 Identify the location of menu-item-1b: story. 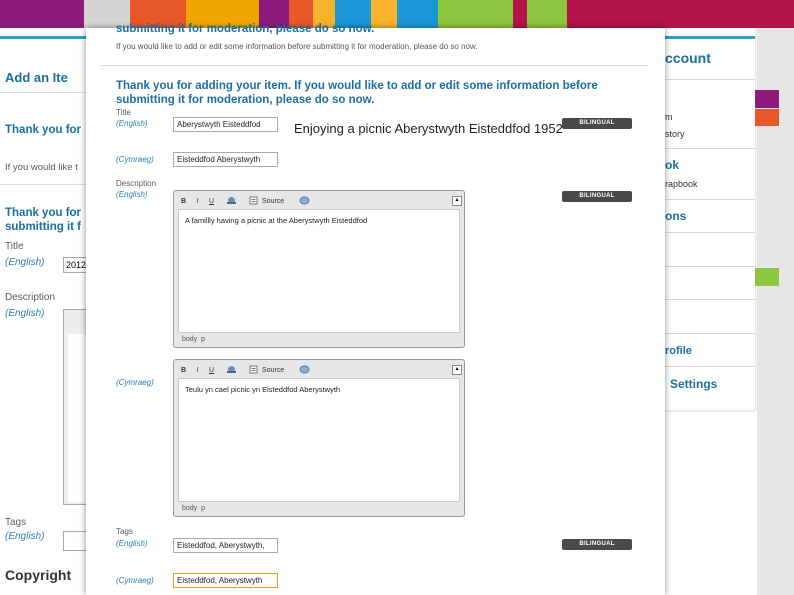
(675, 134).